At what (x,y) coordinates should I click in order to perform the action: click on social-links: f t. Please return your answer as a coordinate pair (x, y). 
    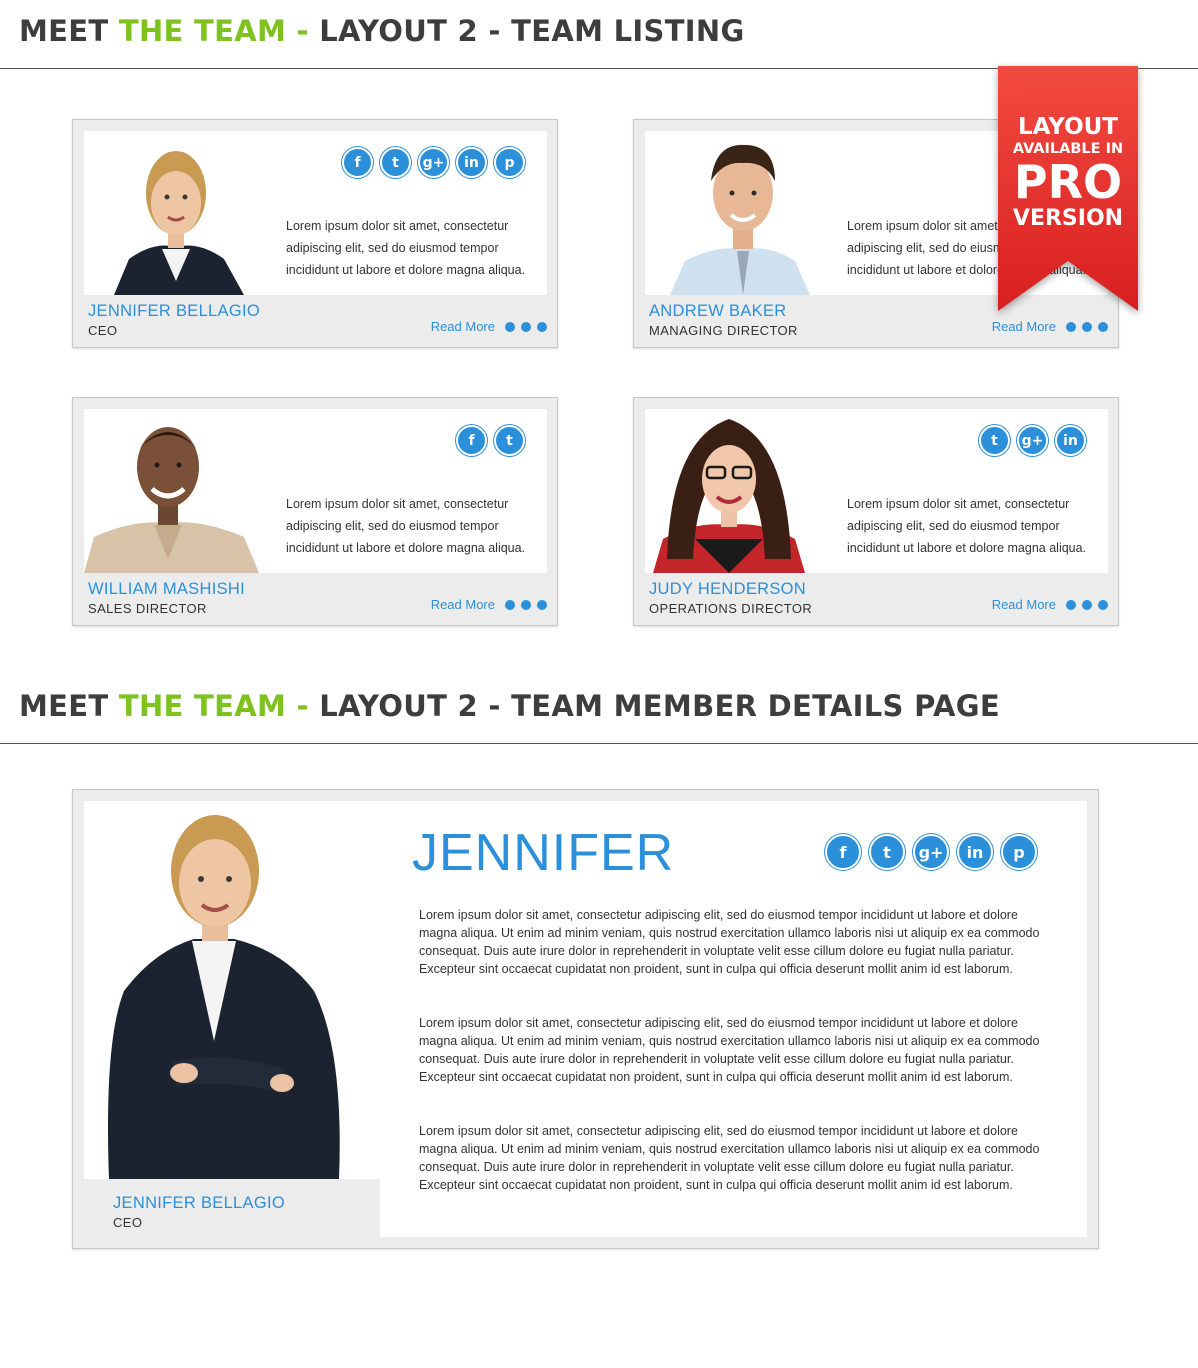
    Looking at the image, I should click on (490, 440).